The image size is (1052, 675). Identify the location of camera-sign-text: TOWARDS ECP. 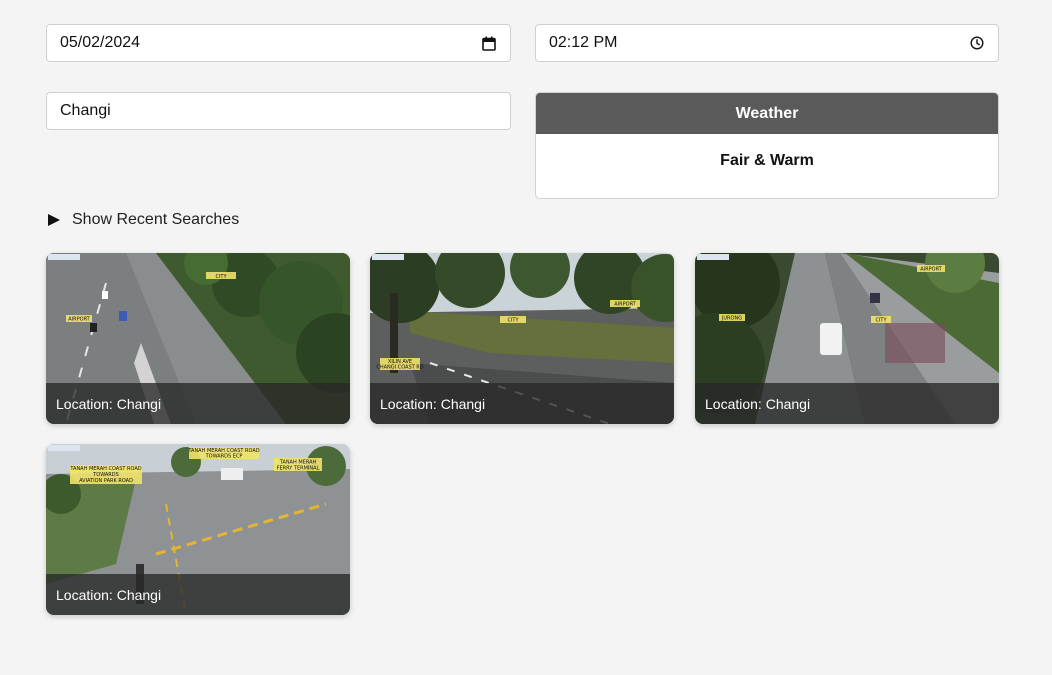
(224, 457).